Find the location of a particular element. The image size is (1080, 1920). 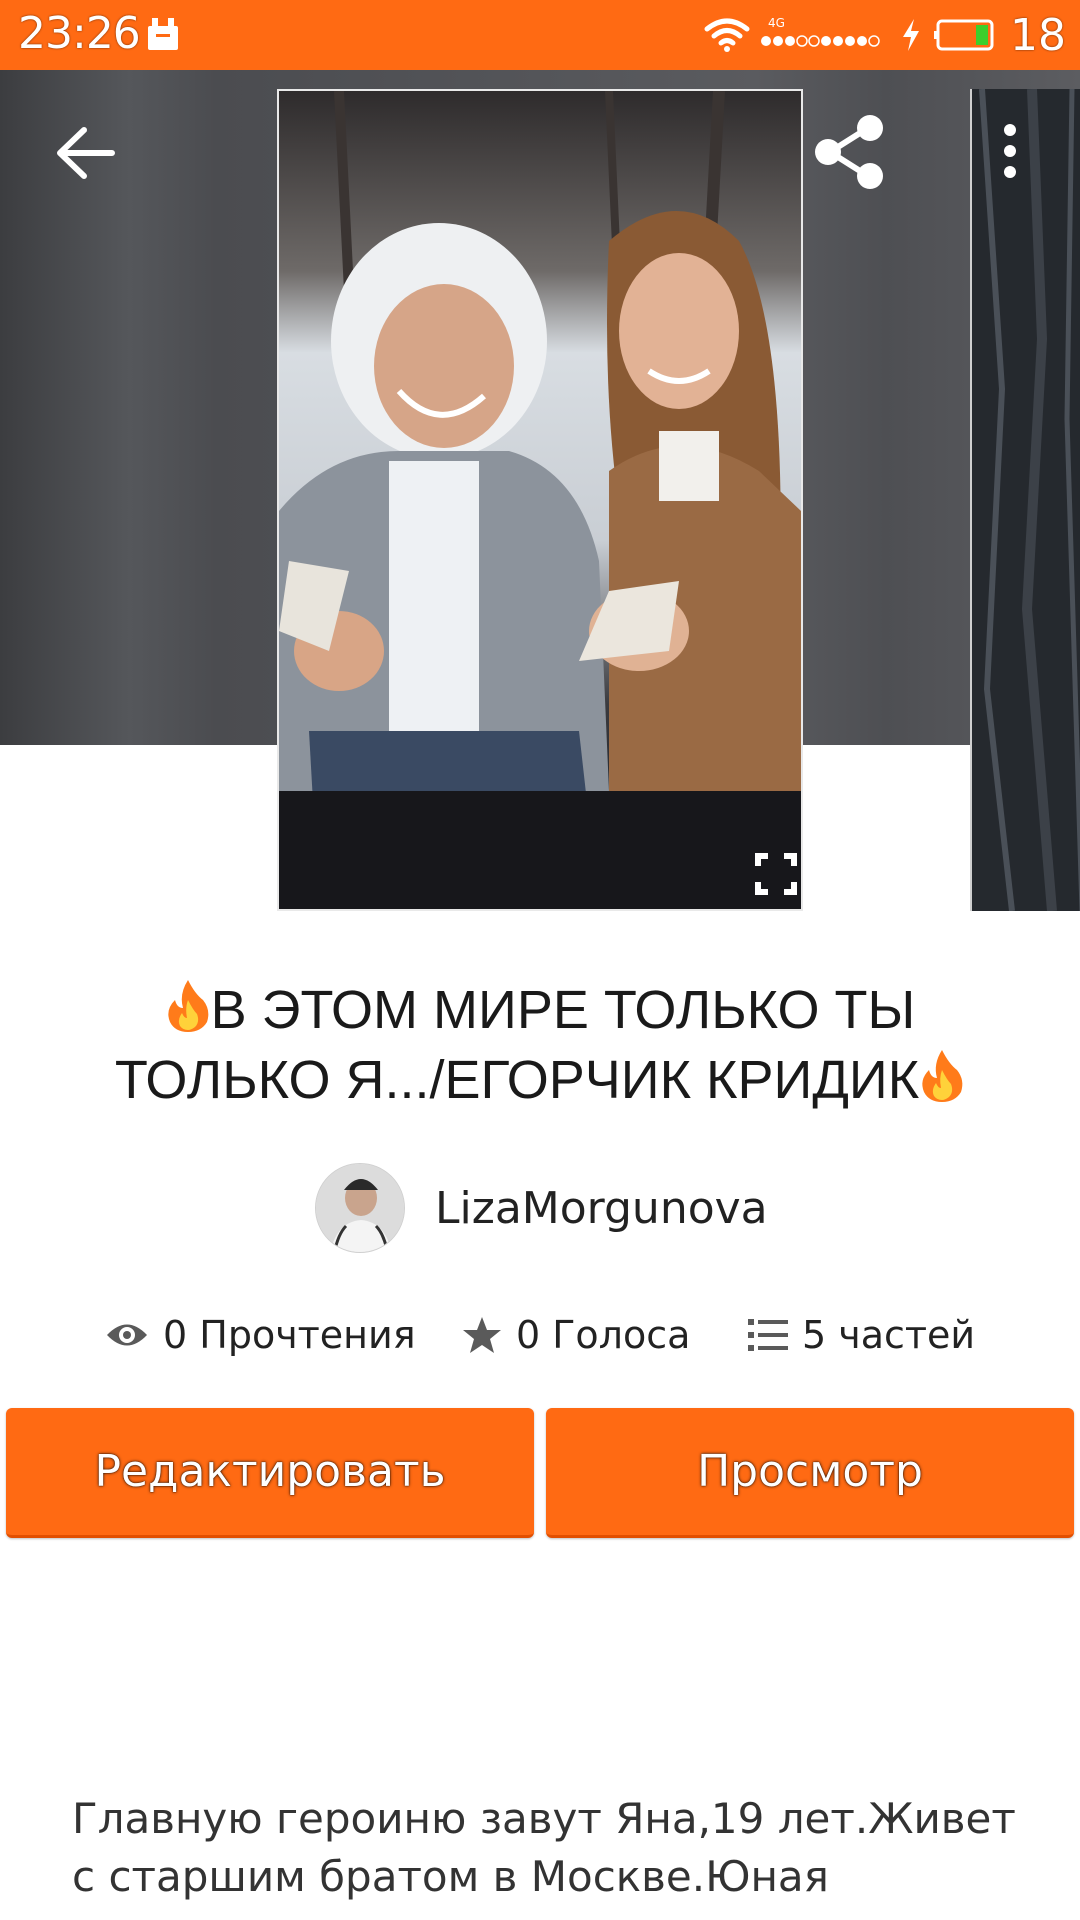

view-button: Просмотр is located at coordinates (810, 1473).